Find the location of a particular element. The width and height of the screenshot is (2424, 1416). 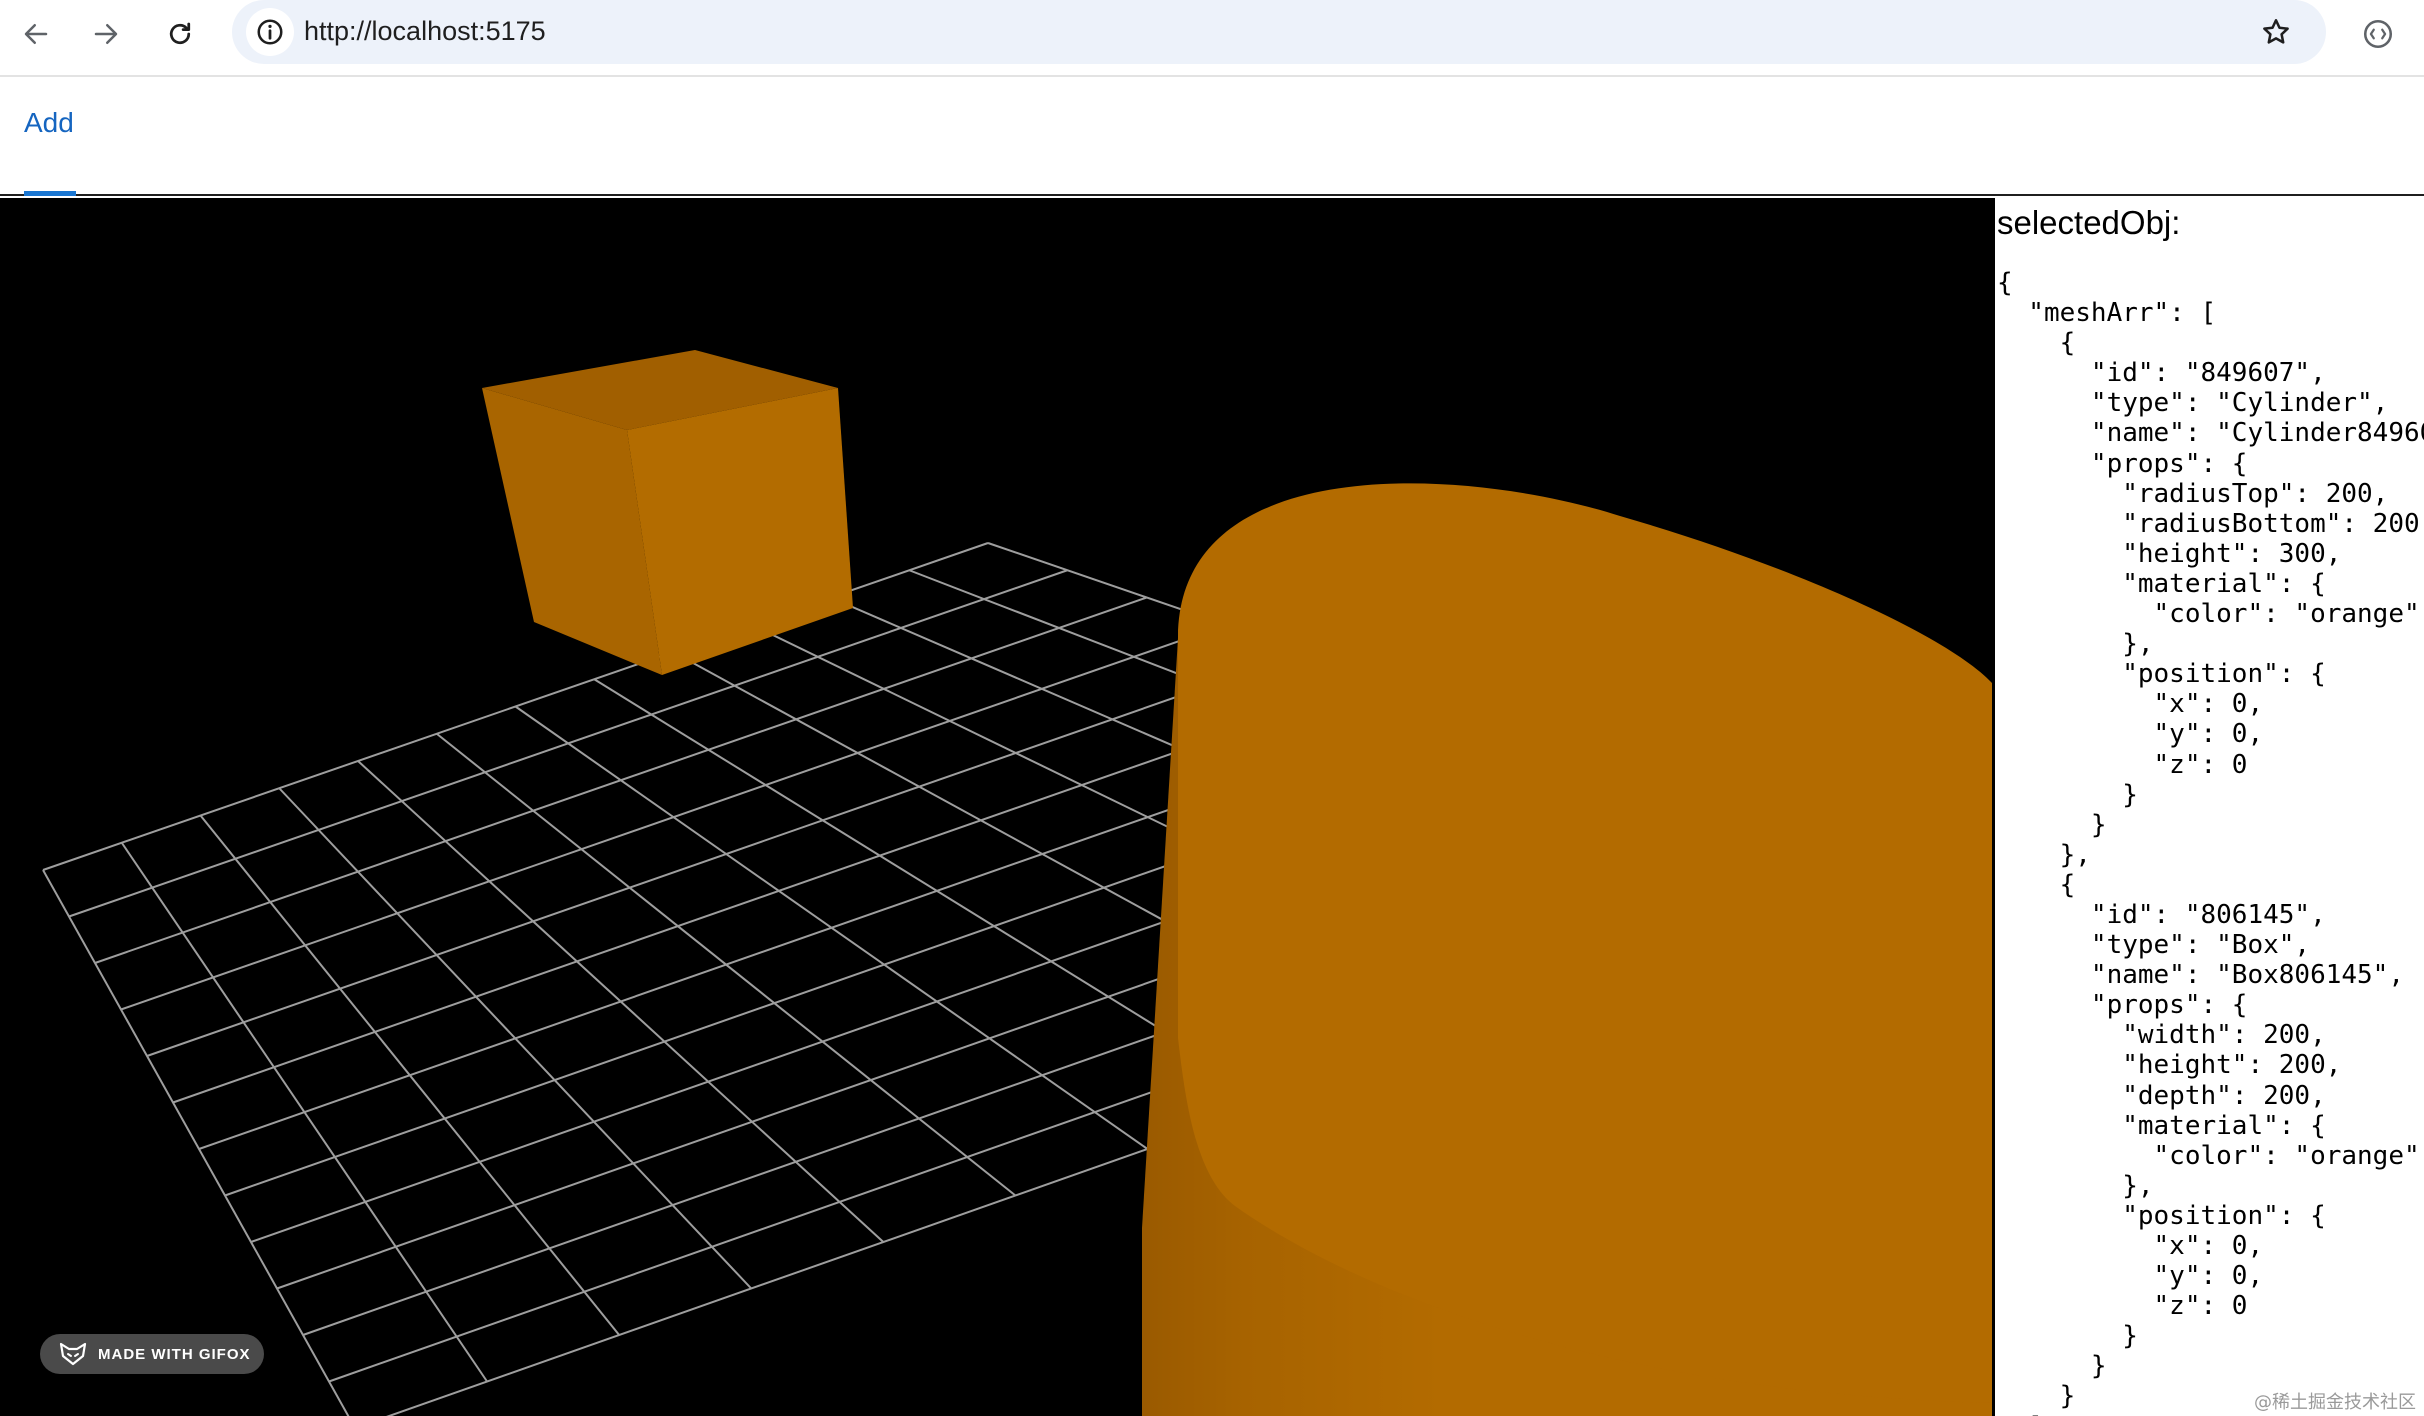

reload-button is located at coordinates (180, 34).